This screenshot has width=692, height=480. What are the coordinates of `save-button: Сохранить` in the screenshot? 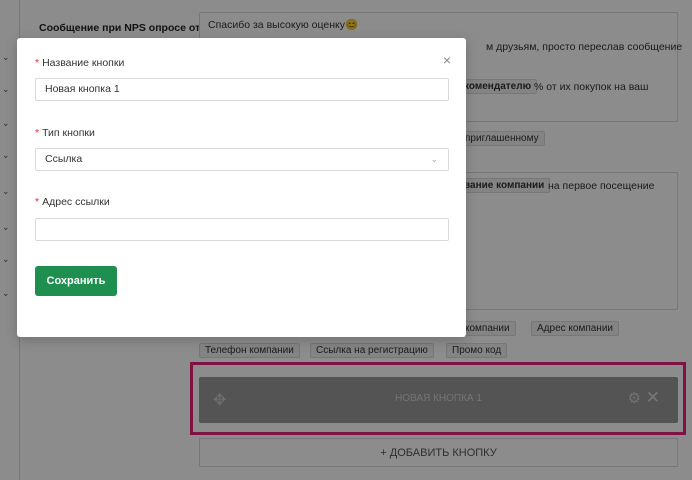 It's located at (76, 281).